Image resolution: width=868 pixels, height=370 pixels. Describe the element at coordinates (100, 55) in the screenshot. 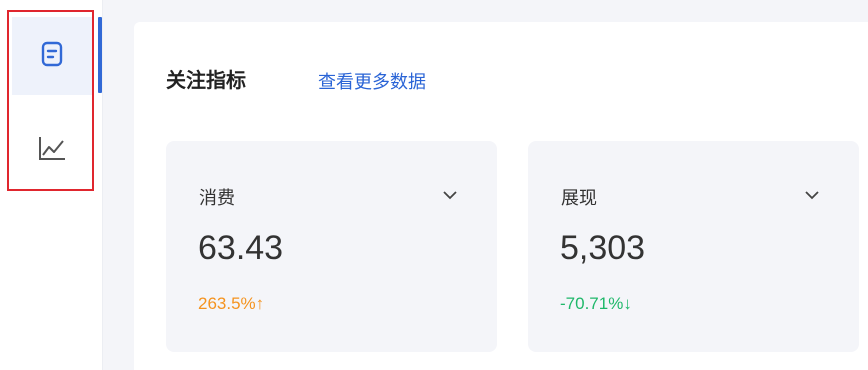

I see `active-indicator` at that location.